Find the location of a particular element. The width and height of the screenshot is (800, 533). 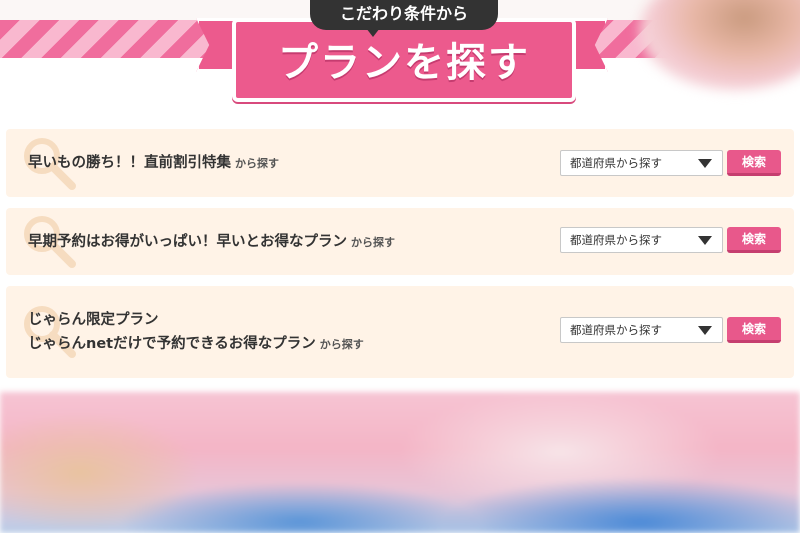

plan-row-last-minute: 早いもの勝ち！！直前割引特集 から探す 都道府県から探す 検索 is located at coordinates (400, 163).